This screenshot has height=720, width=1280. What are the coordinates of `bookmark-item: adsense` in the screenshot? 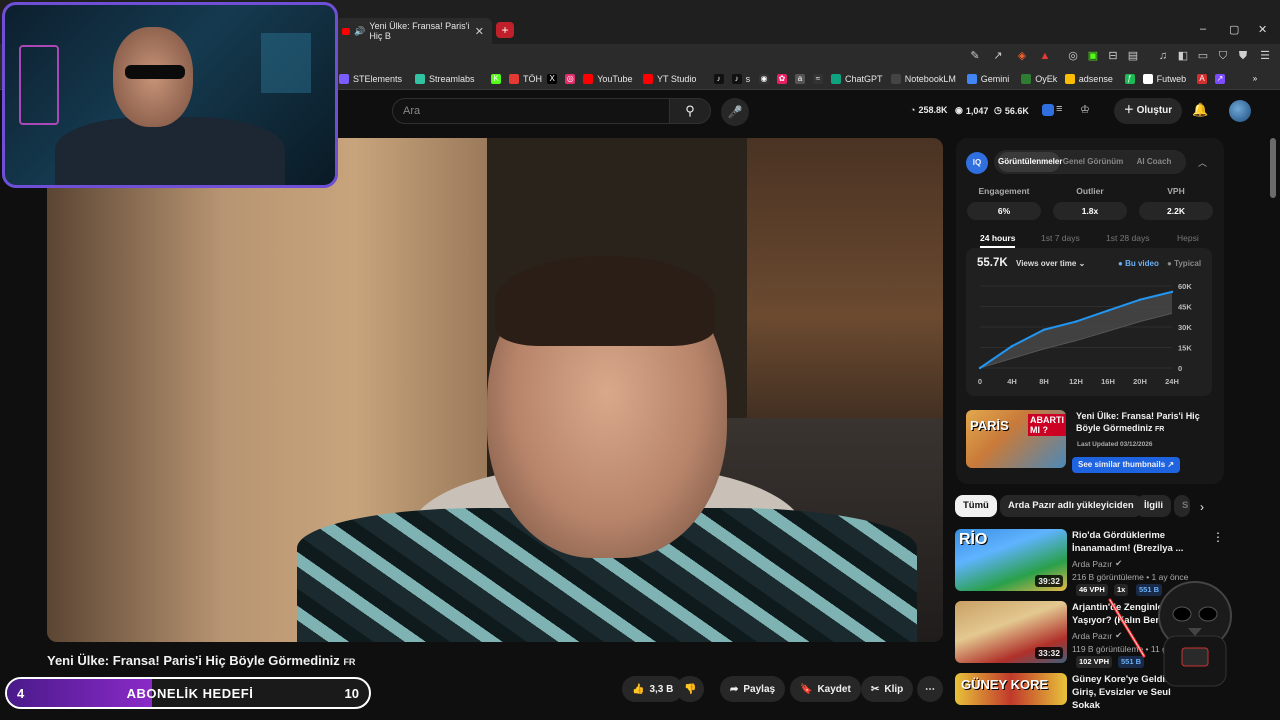 It's located at (1088, 79).